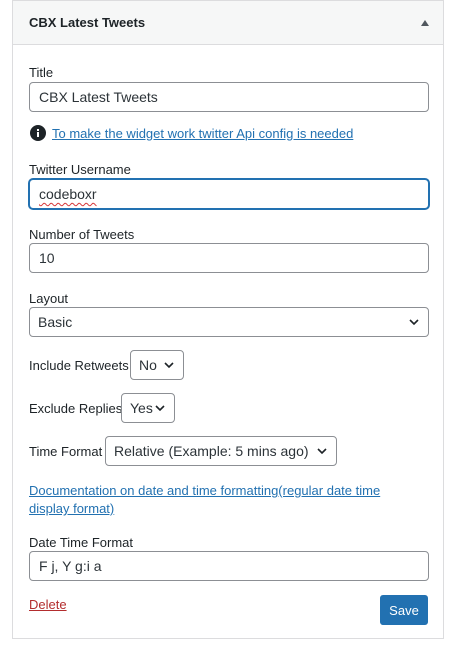 The image size is (450, 650). I want to click on time-format-select: Relative (Example: 5 mins ago), so click(221, 451).